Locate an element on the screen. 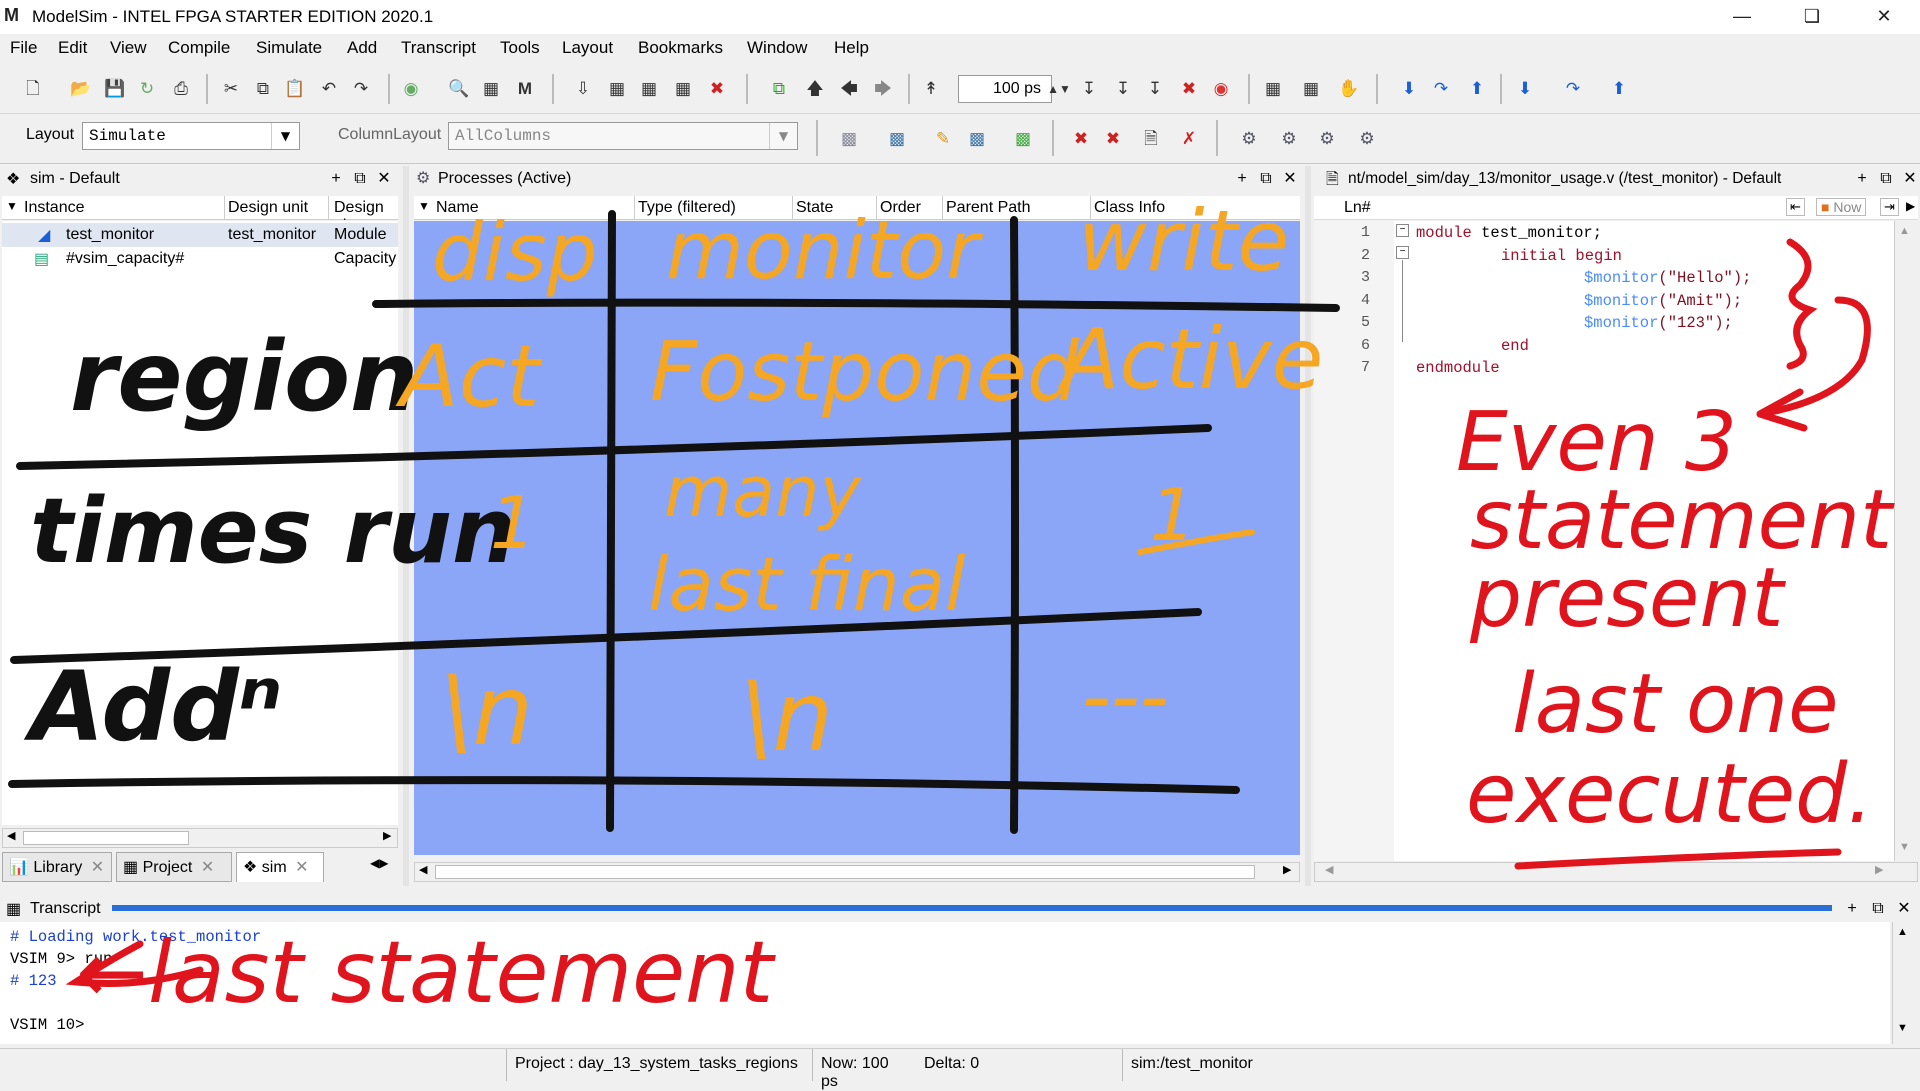 The image size is (1920, 1091). clear-icon: ✗ is located at coordinates (1189, 139).